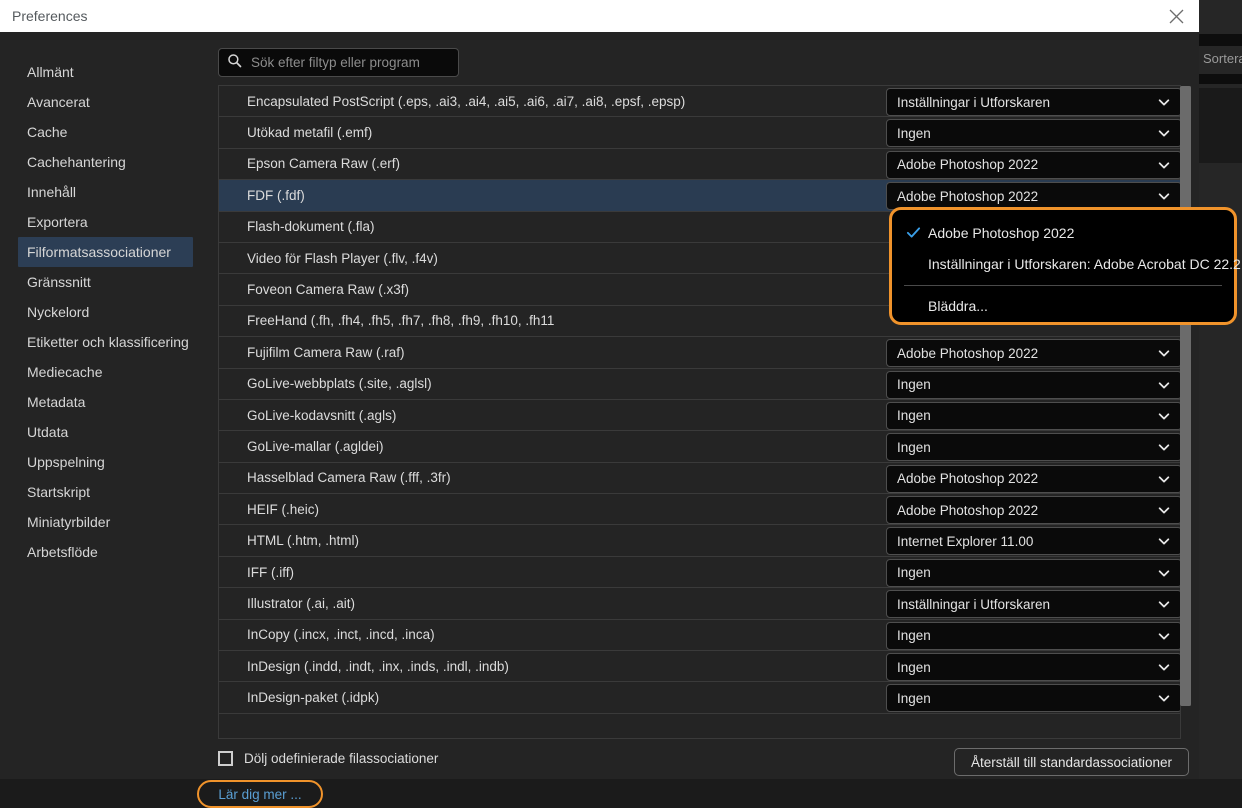 This screenshot has height=808, width=1242. Describe the element at coordinates (700, 446) in the screenshot. I see `table-row: GoLive-mallar (.agldei)Ingen` at that location.